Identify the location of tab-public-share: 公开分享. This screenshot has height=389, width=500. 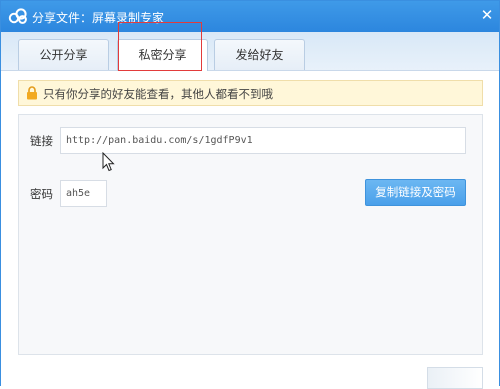
(63, 54).